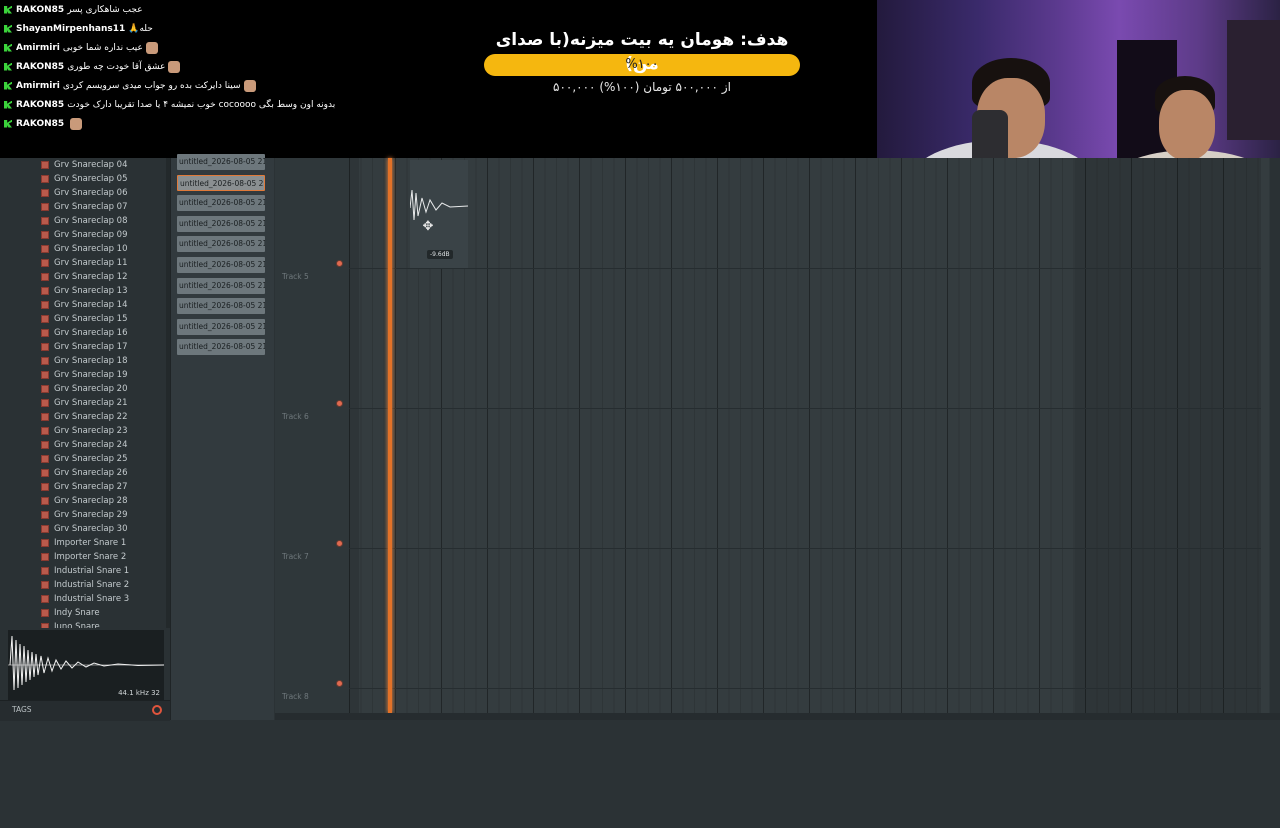 The height and width of the screenshot is (828, 1280). Describe the element at coordinates (84, 249) in the screenshot. I see `browser-item: Grv Snareclap 10` at that location.